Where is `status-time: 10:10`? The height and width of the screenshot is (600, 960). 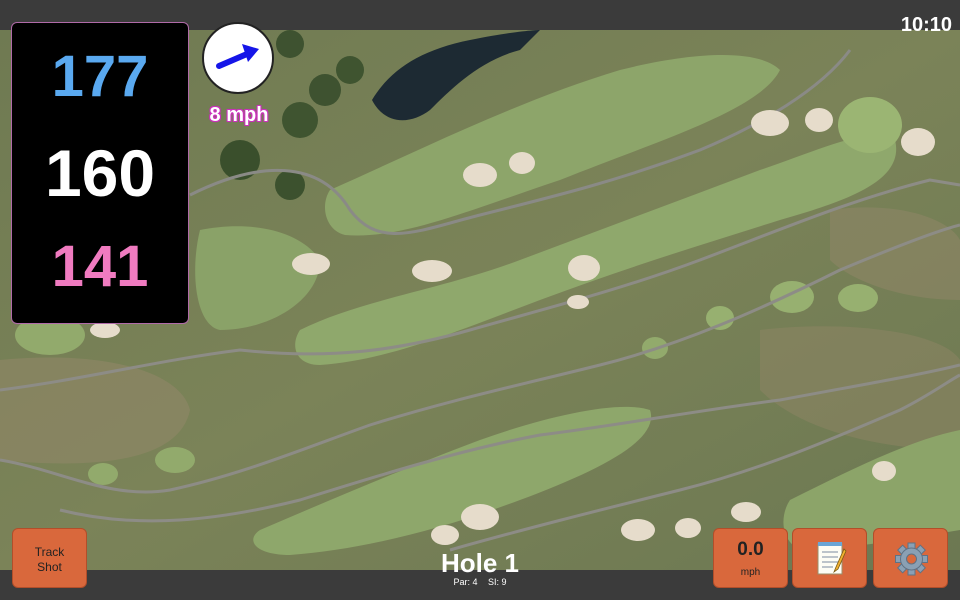
status-time: 10:10 is located at coordinates (926, 25).